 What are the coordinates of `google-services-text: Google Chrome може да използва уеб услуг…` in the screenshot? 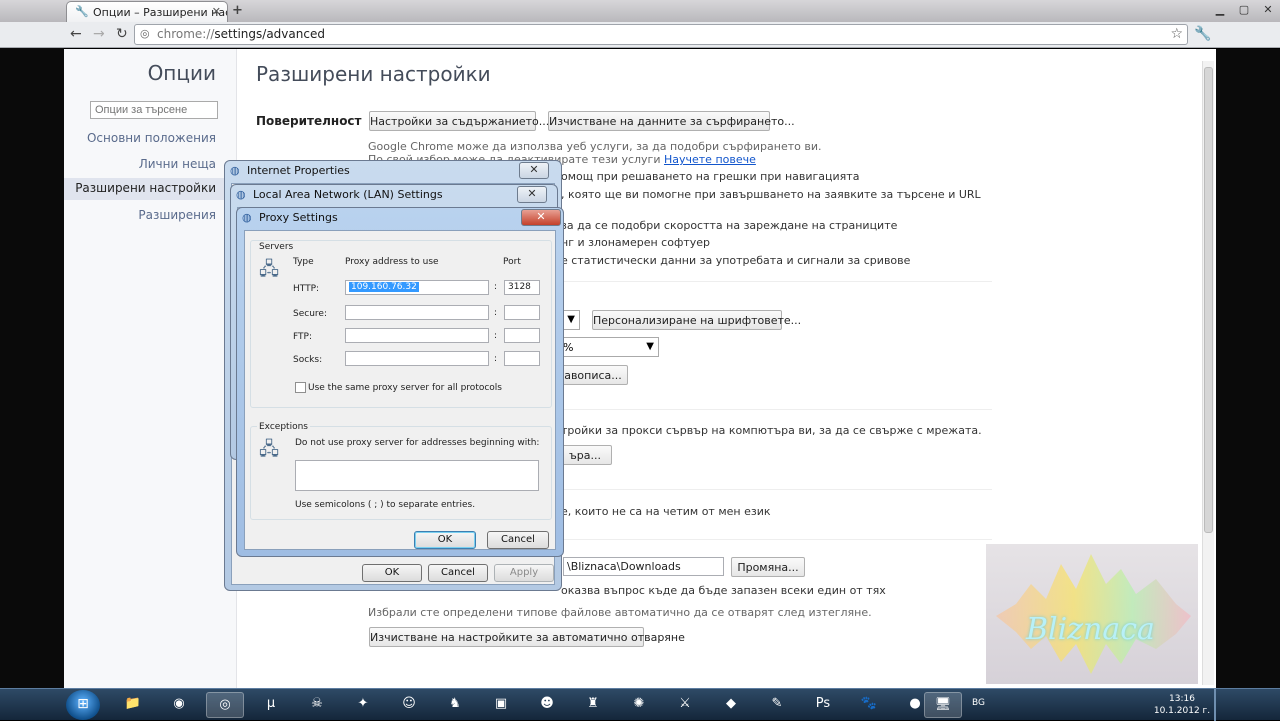 It's located at (595, 146).